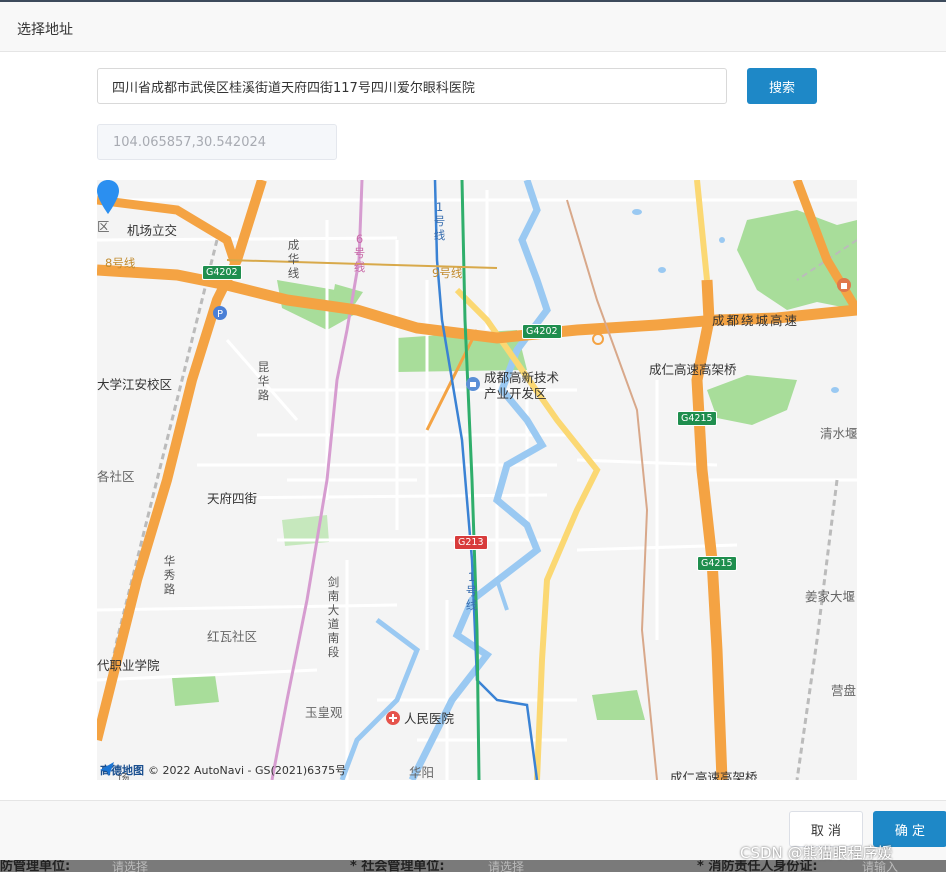 The height and width of the screenshot is (872, 946). I want to click on map-label-line1-top: 1号线, so click(439, 221).